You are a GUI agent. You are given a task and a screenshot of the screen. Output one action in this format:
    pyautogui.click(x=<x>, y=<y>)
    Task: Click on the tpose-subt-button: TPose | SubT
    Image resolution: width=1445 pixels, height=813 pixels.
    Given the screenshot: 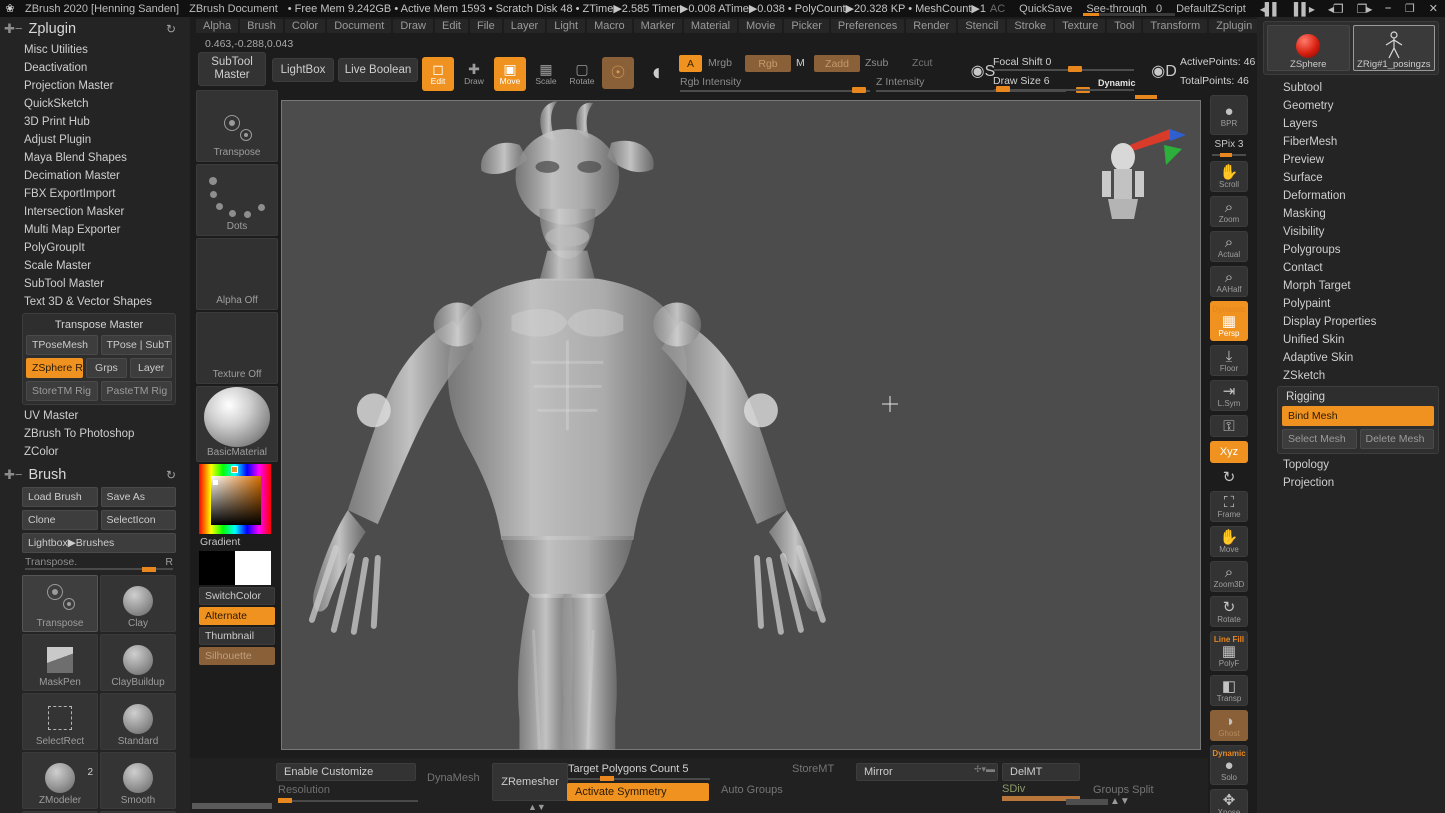 What is the action you would take?
    pyautogui.click(x=136, y=345)
    